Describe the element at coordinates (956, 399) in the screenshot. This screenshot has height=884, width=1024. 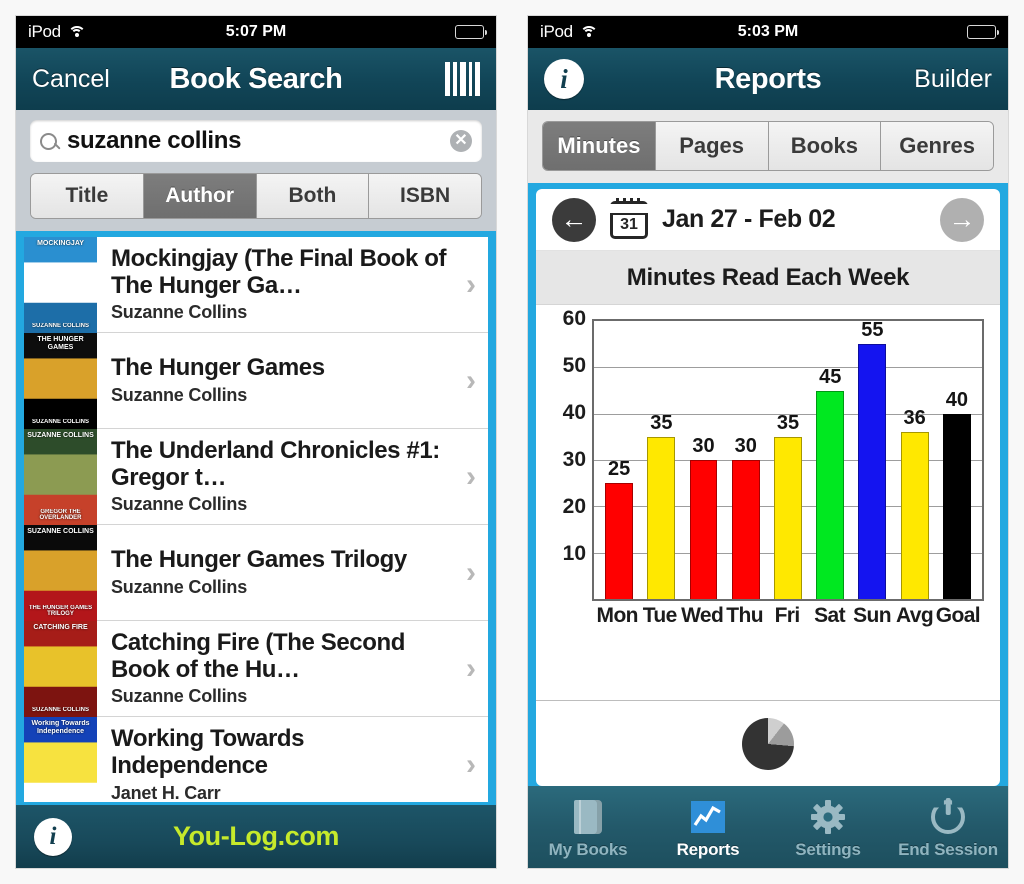
I see `bar-value-label: 40` at that location.